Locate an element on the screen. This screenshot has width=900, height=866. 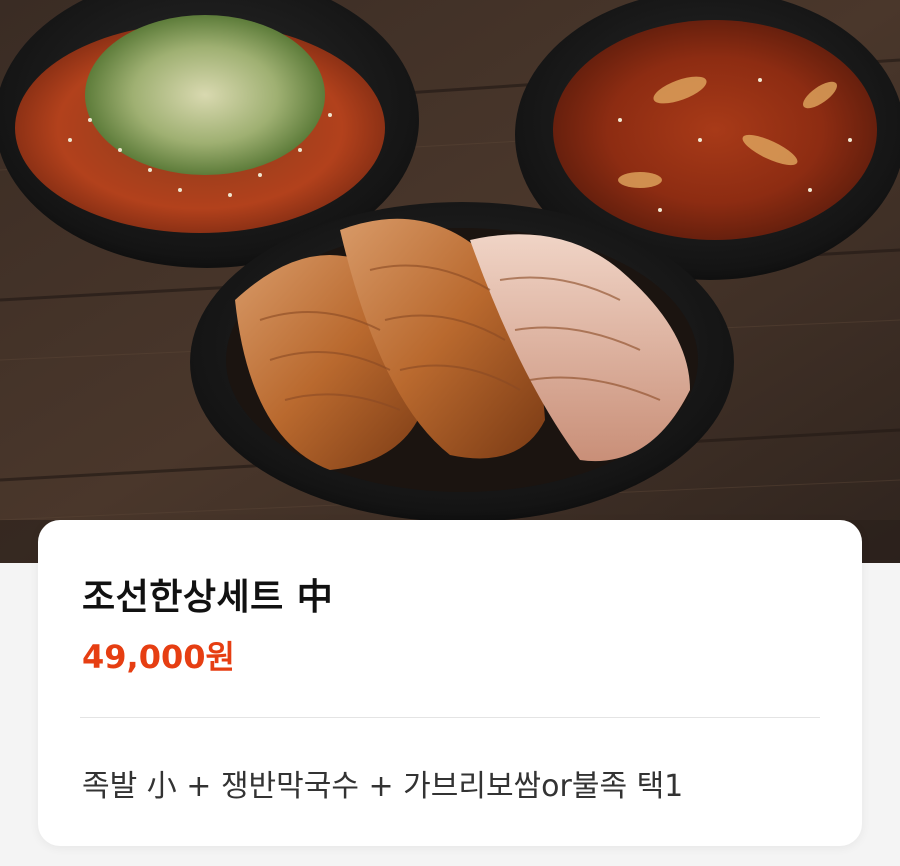
product-description: 족발 小 + 쟁반막국수 + 가브리보쌈or불족 택1 is located at coordinates (383, 786).